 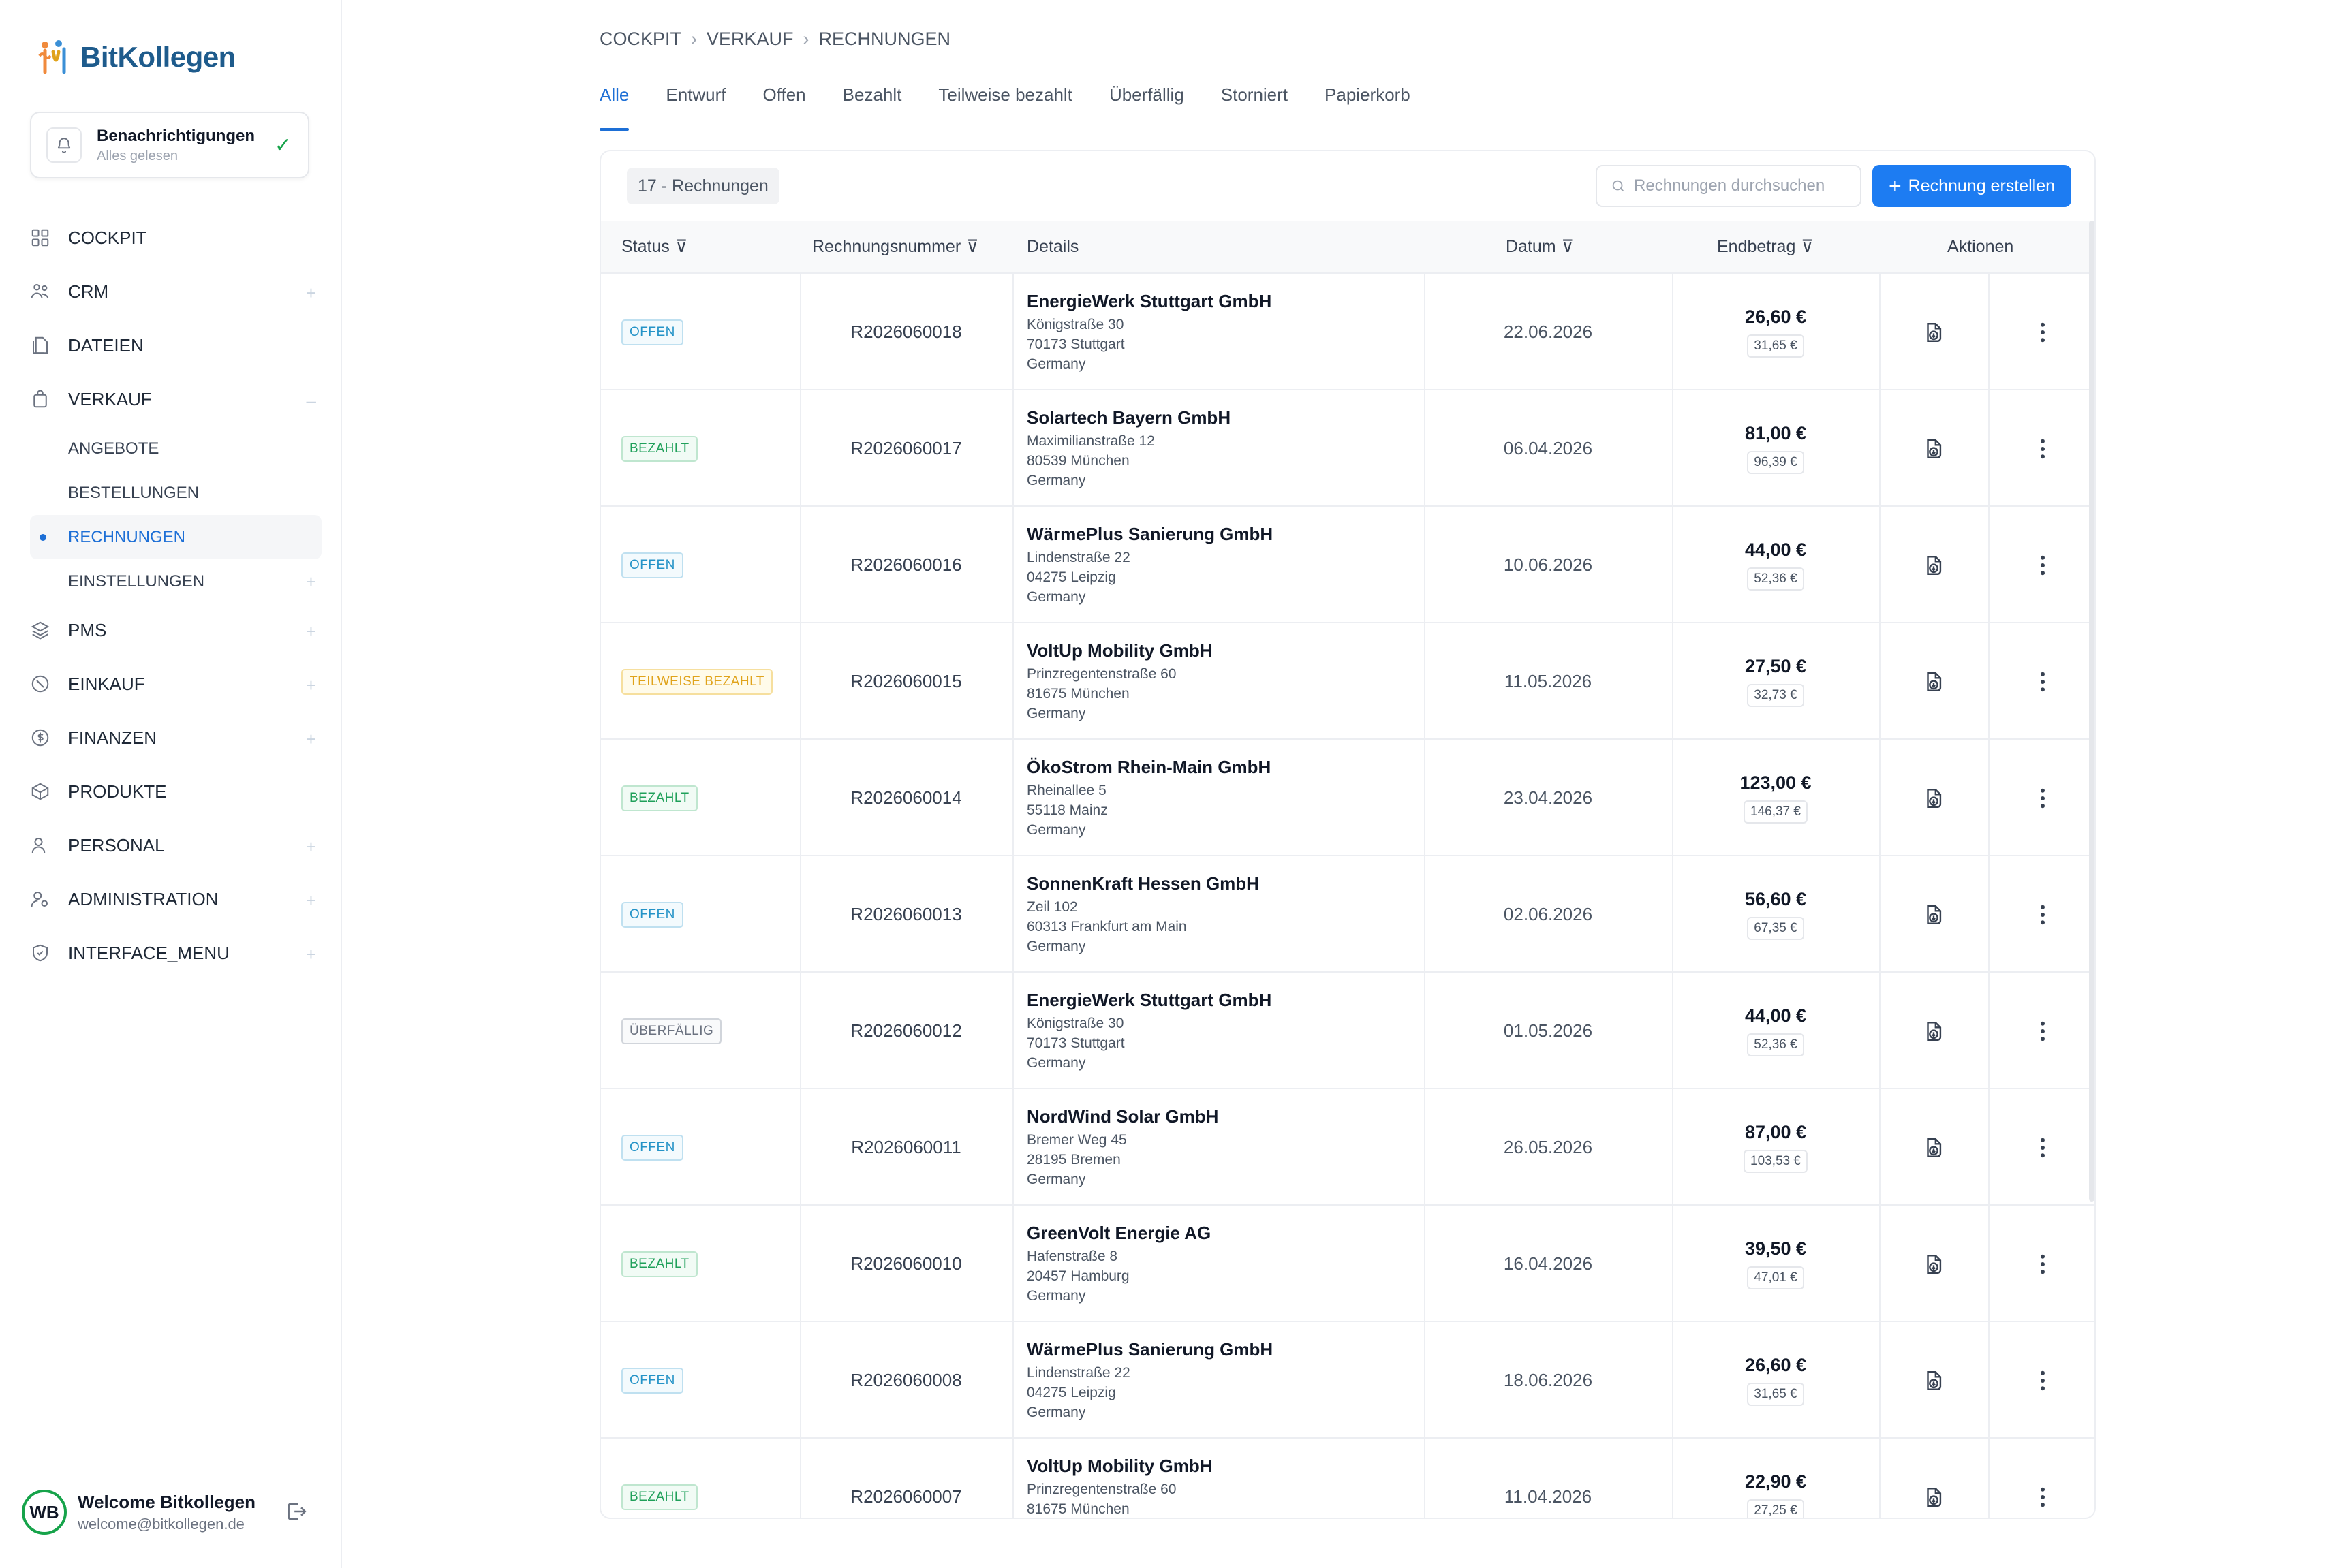 What do you see at coordinates (1775, 798) in the screenshot?
I see `invoice-amount: 123,00 € 146,37 €` at bounding box center [1775, 798].